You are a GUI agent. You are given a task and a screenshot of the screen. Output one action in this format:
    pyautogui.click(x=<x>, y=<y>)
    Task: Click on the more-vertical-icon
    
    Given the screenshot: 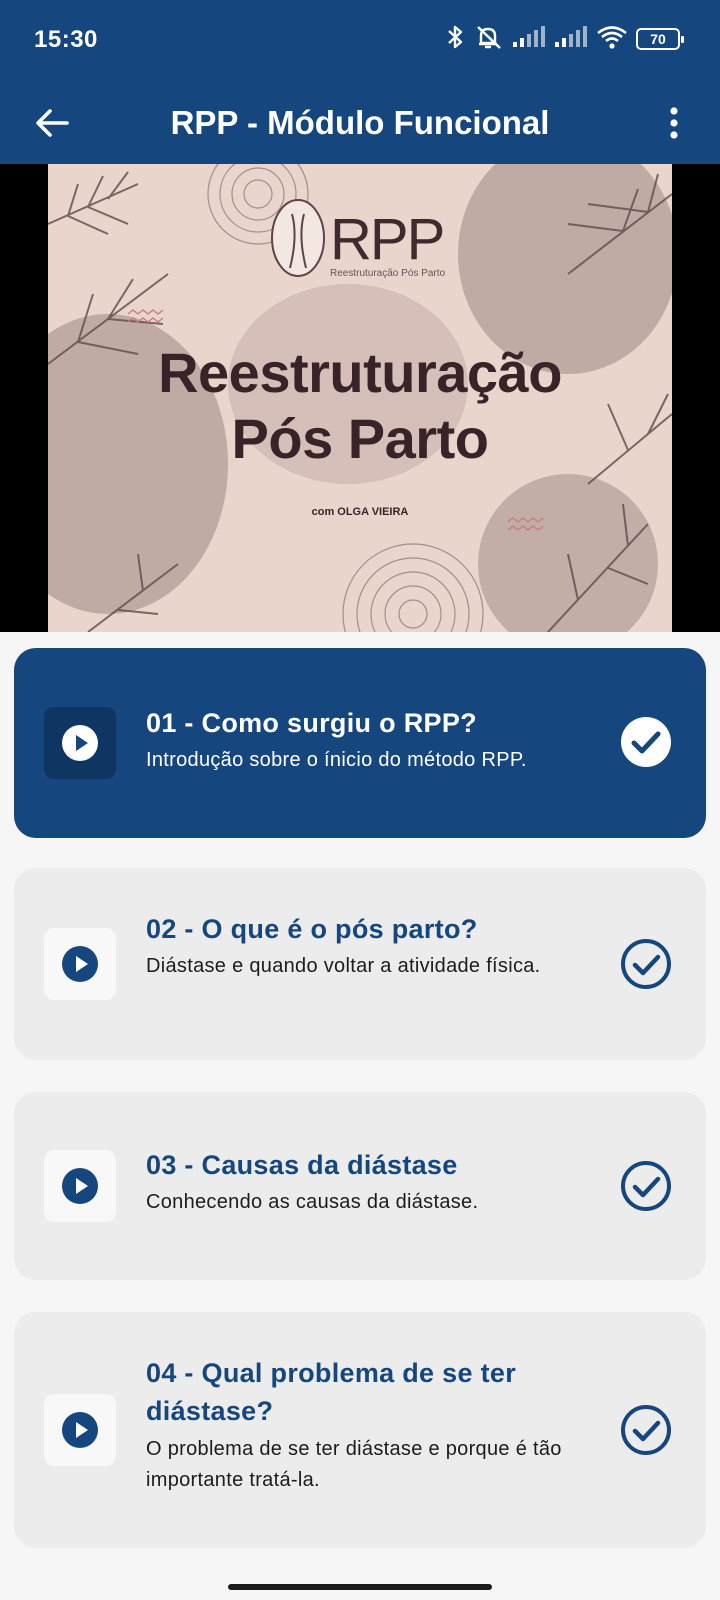 What is the action you would take?
    pyautogui.click(x=674, y=123)
    